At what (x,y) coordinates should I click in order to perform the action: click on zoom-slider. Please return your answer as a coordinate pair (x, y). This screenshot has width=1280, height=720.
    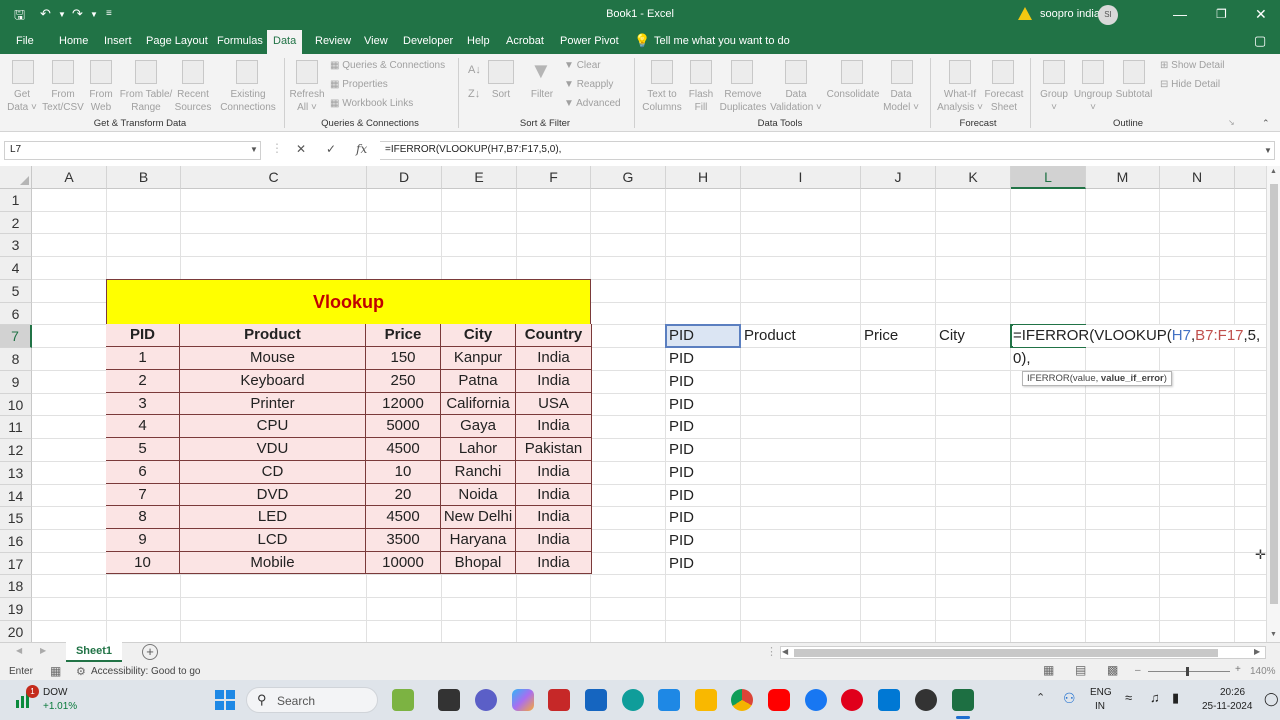
    Looking at the image, I should click on (1189, 671).